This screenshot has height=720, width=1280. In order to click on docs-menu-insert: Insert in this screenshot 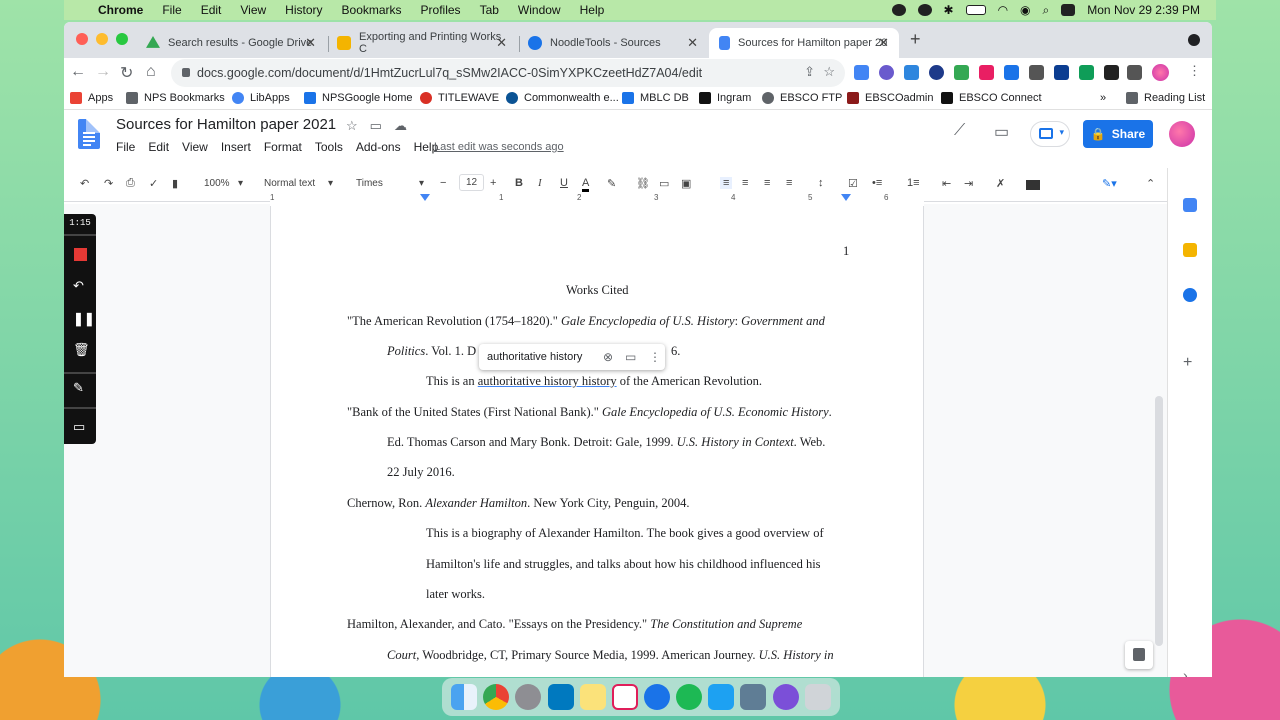, I will do `click(236, 147)`.